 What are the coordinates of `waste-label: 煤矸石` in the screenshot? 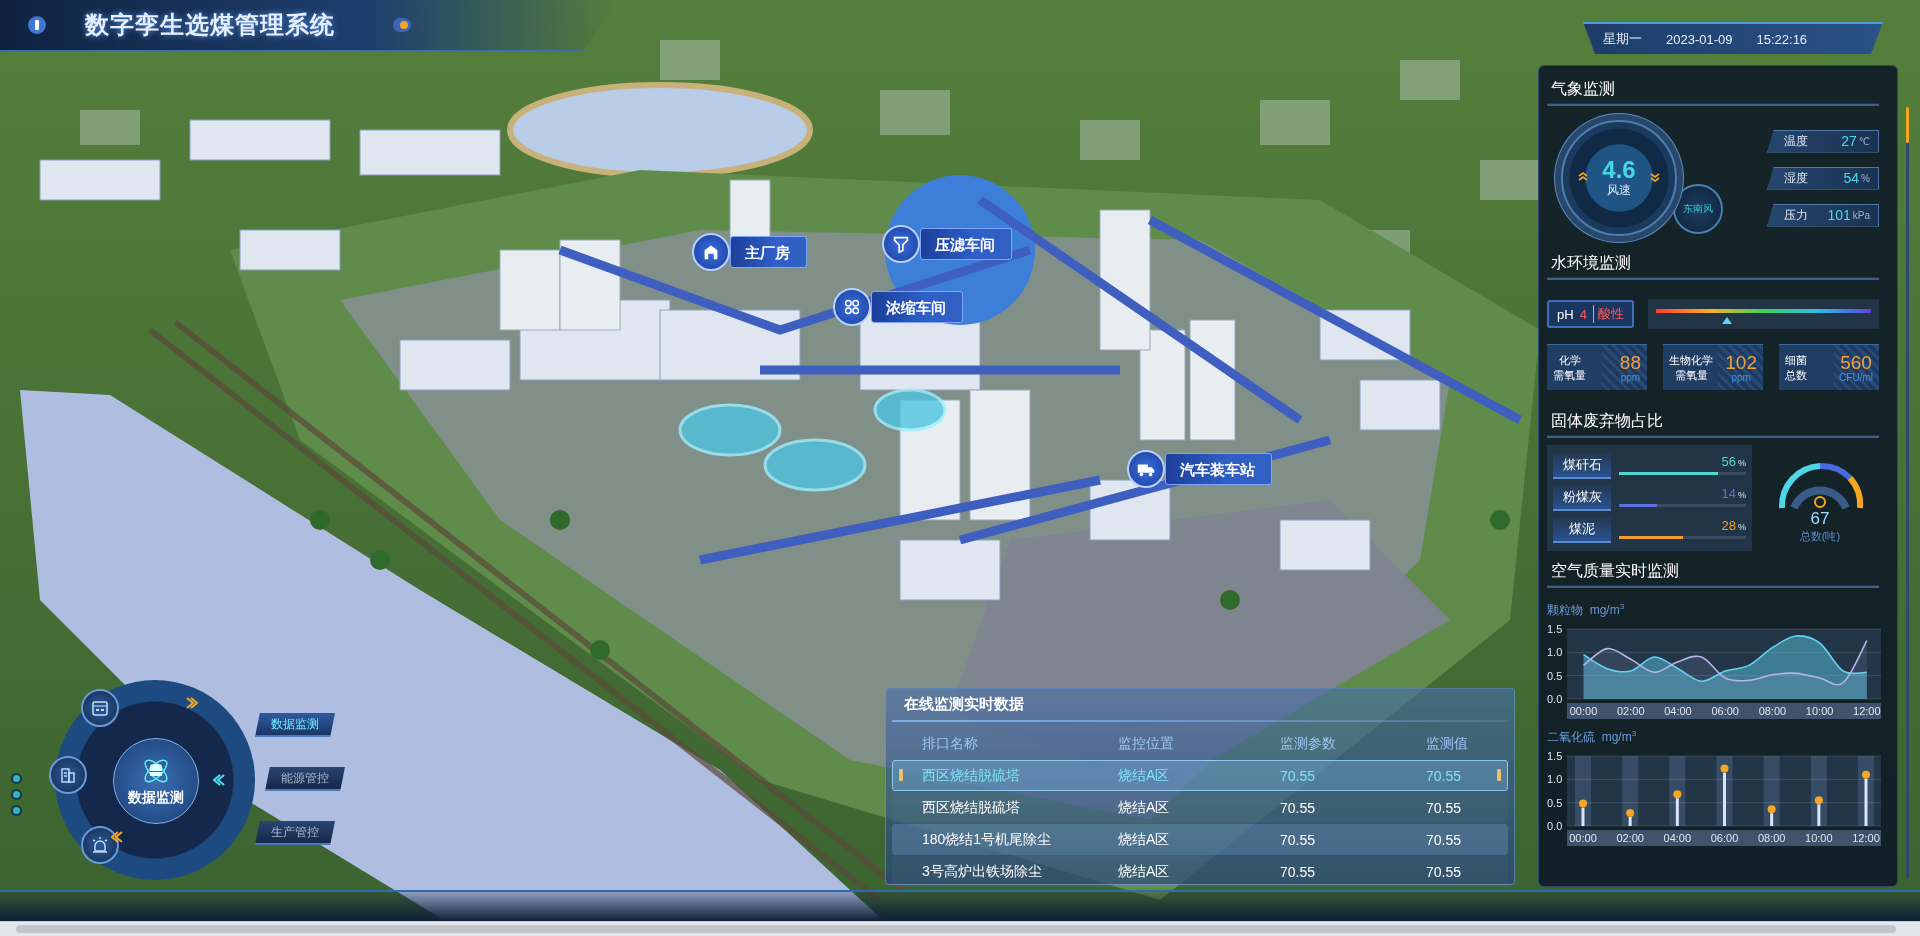 It's located at (1582, 466).